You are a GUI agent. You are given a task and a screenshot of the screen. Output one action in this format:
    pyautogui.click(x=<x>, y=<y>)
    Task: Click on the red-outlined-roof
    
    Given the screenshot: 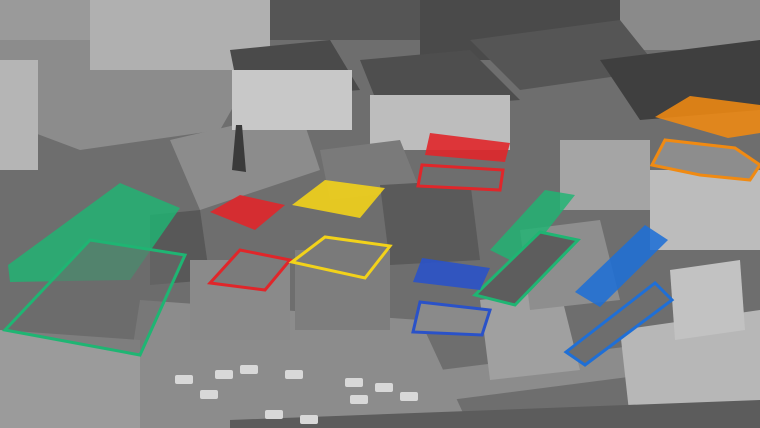 What is the action you would take?
    pyautogui.click(x=460, y=177)
    